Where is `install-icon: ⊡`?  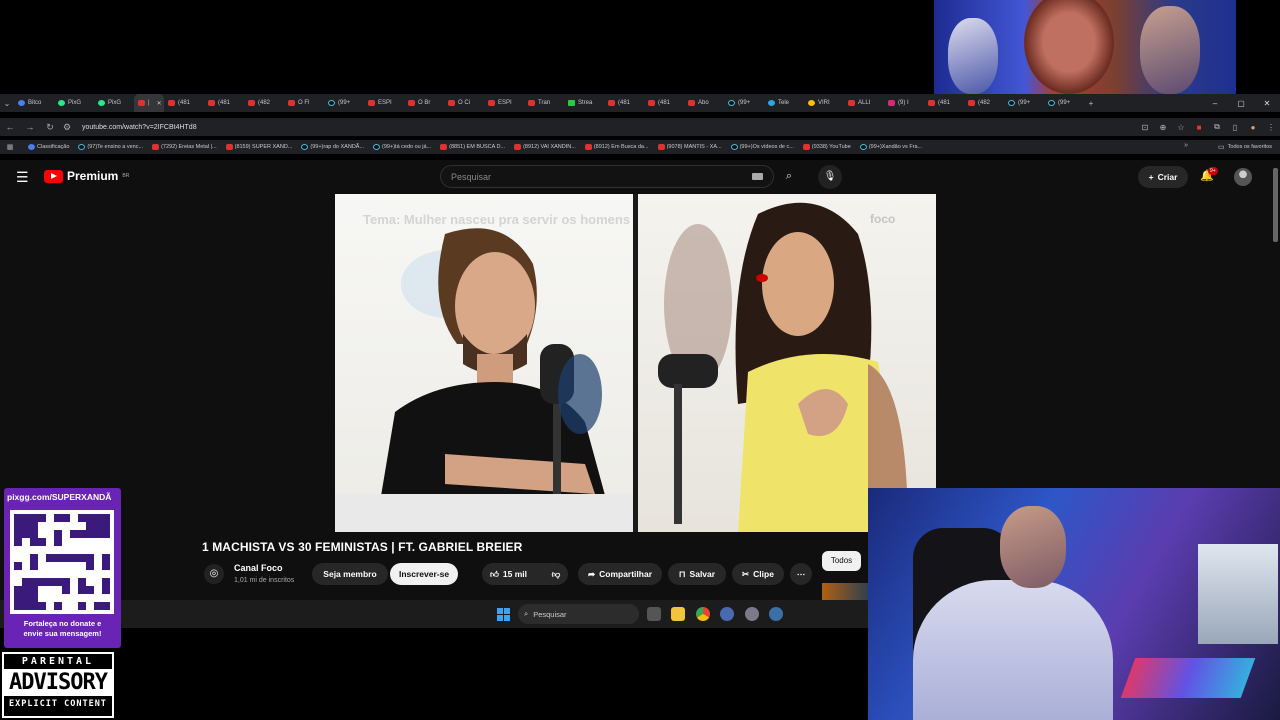 install-icon: ⊡ is located at coordinates (1145, 127).